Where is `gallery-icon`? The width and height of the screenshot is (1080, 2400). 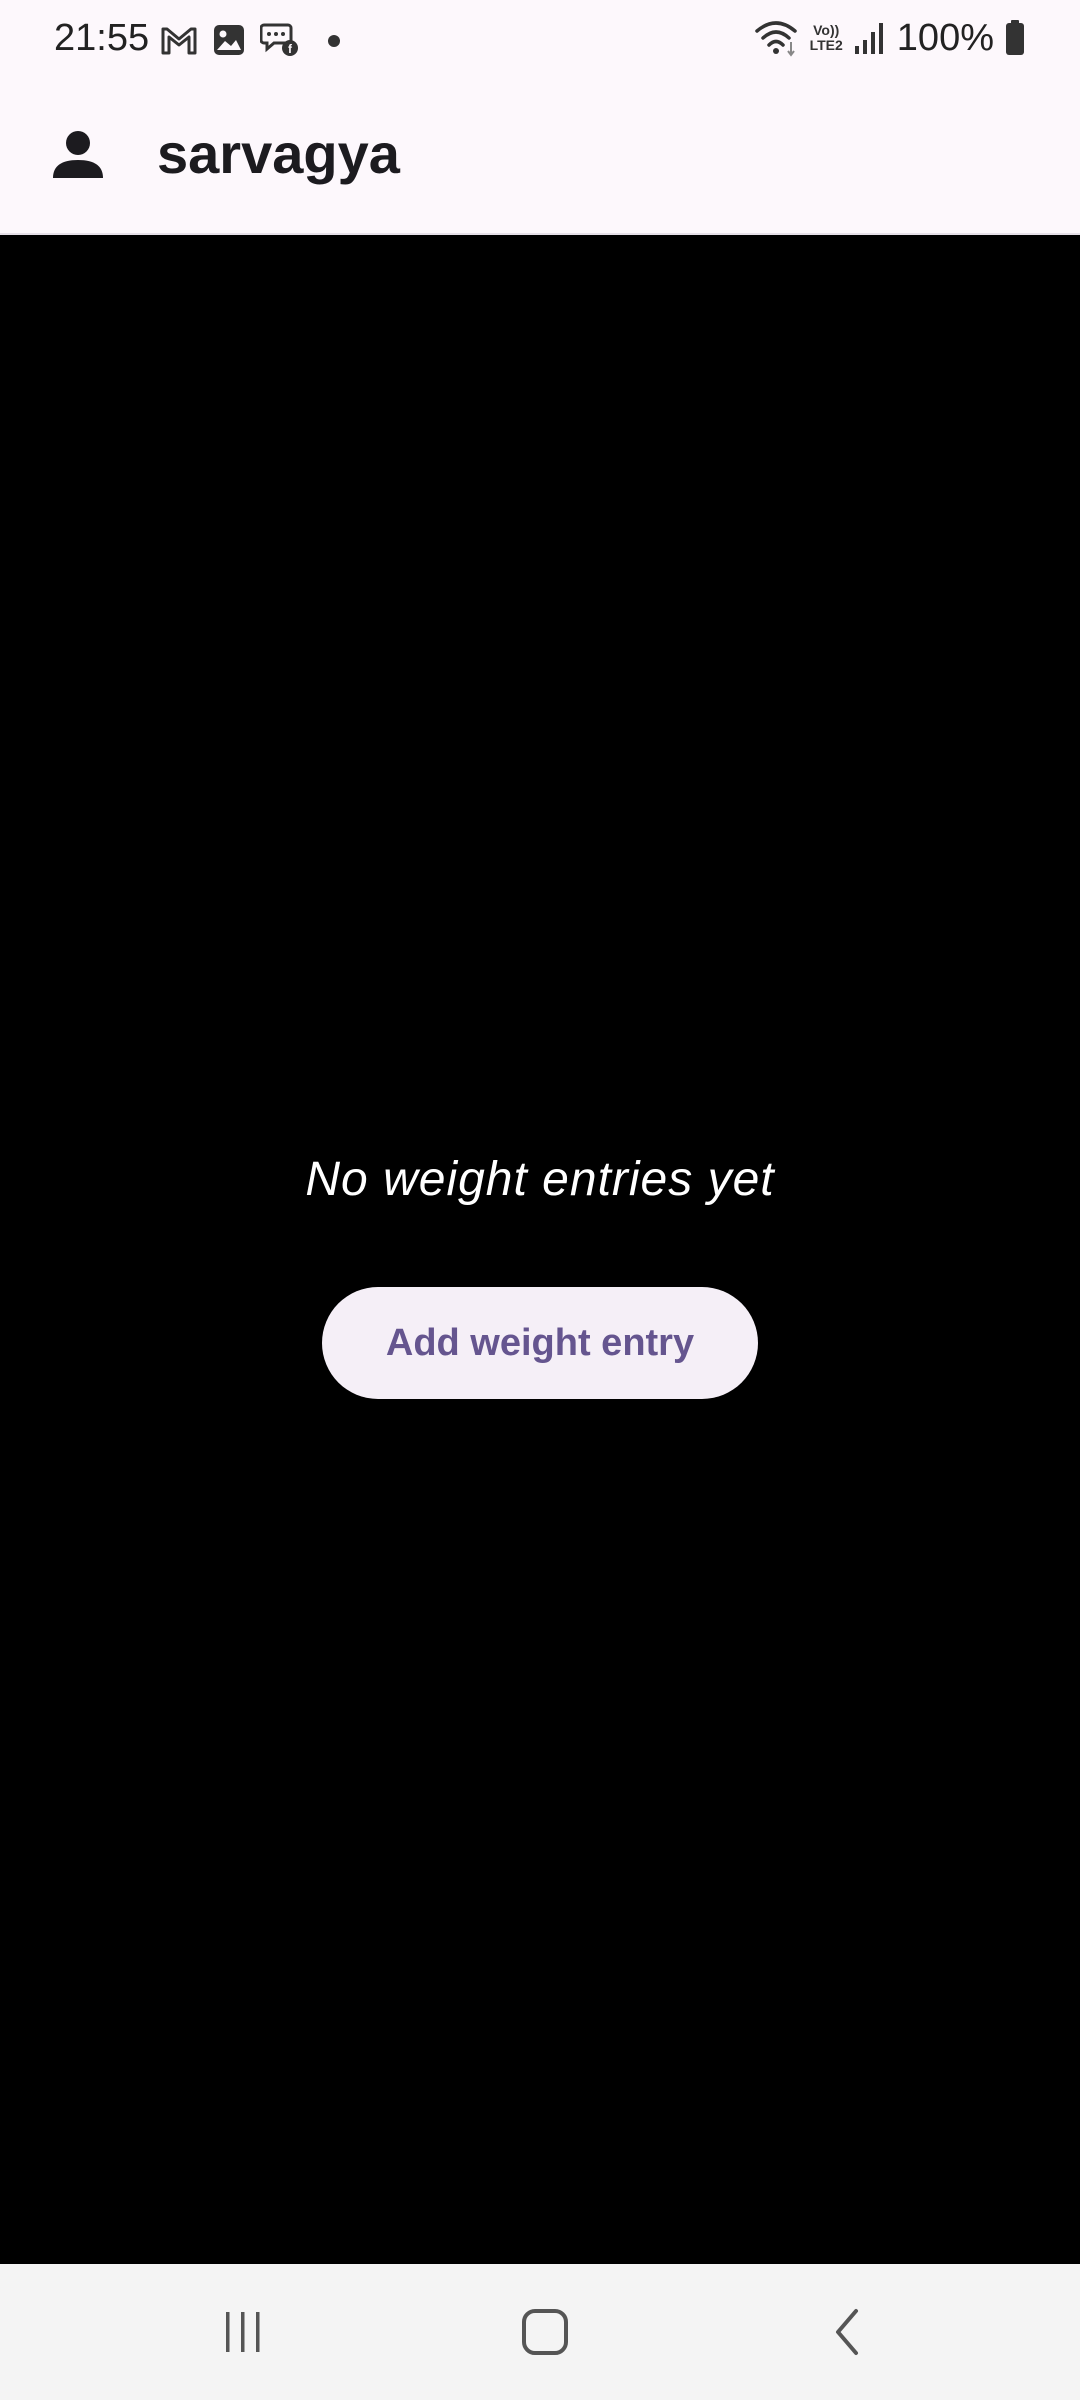 gallery-icon is located at coordinates (229, 40).